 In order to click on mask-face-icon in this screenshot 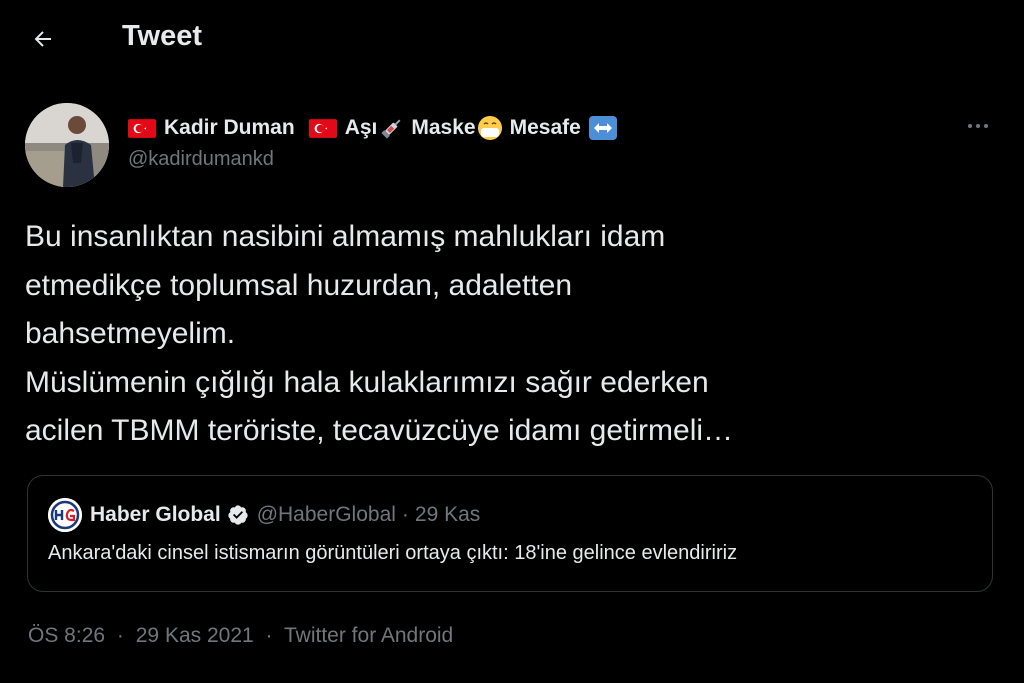, I will do `click(489, 128)`.